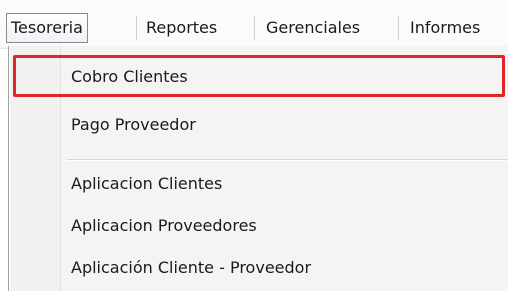 Image resolution: width=508 pixels, height=291 pixels. What do you see at coordinates (313, 28) in the screenshot?
I see `menu-gerenciales: Gerenciales` at bounding box center [313, 28].